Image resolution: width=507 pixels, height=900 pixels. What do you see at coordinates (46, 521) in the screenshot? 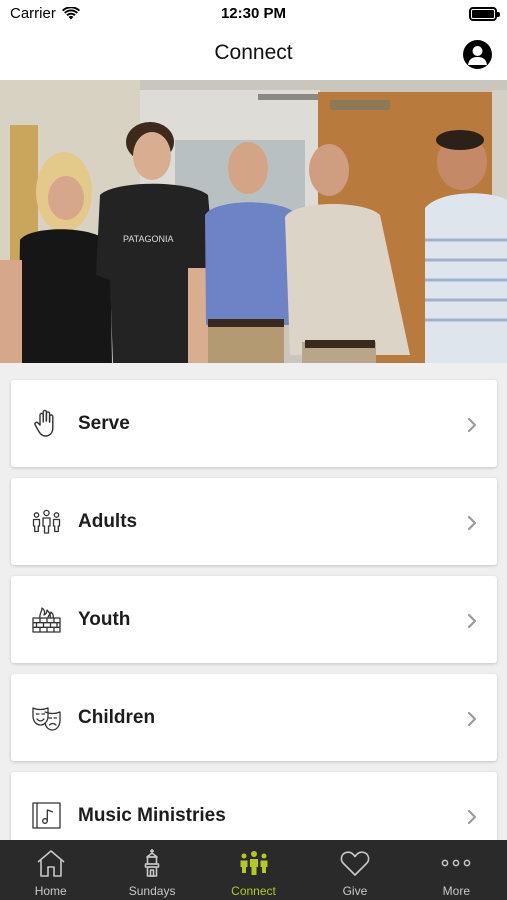
I see `people-icon` at bounding box center [46, 521].